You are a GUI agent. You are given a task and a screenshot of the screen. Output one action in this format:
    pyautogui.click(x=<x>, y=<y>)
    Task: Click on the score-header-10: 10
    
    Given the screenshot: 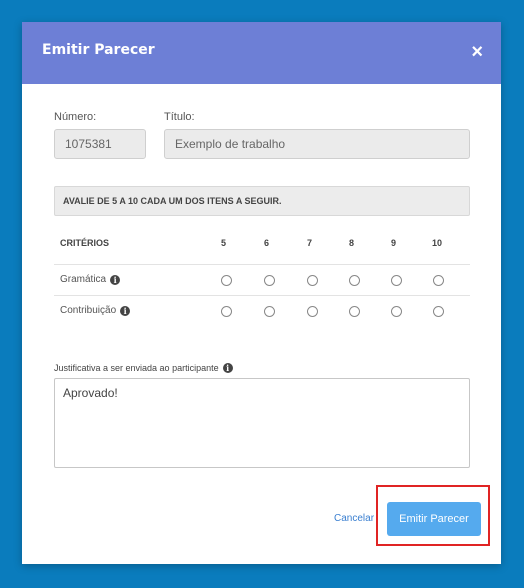 What is the action you would take?
    pyautogui.click(x=437, y=243)
    